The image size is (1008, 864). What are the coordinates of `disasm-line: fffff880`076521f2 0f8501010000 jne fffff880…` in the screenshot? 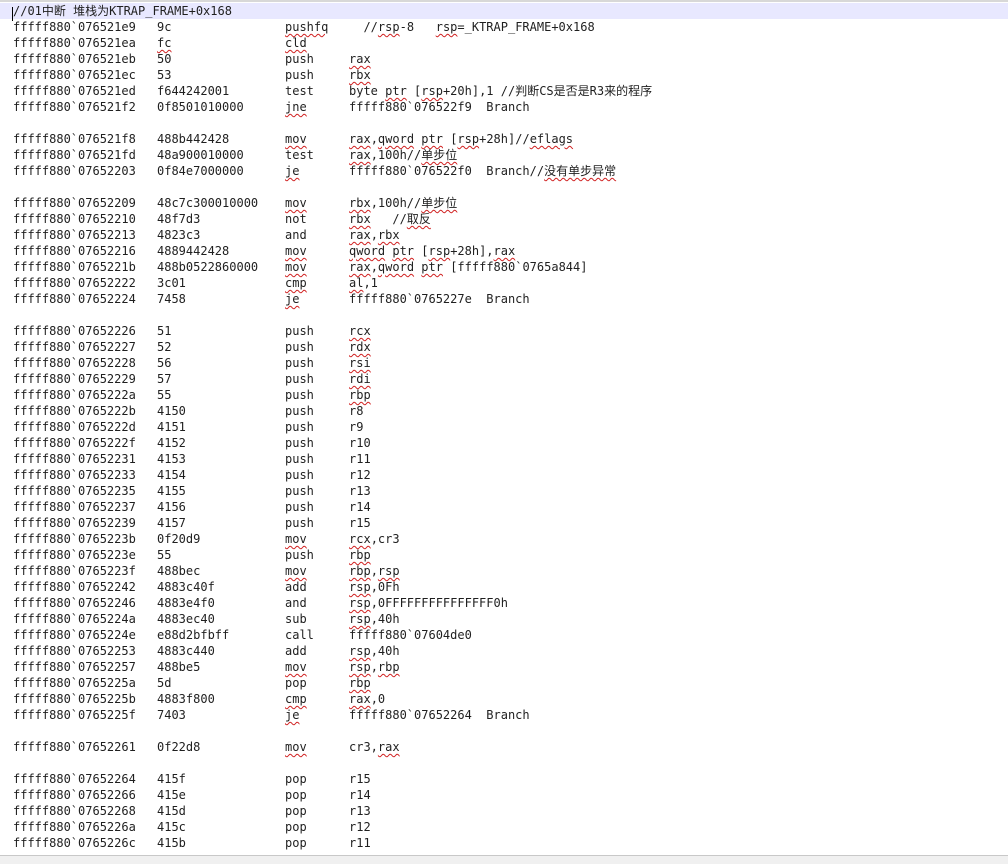 It's located at (504, 107).